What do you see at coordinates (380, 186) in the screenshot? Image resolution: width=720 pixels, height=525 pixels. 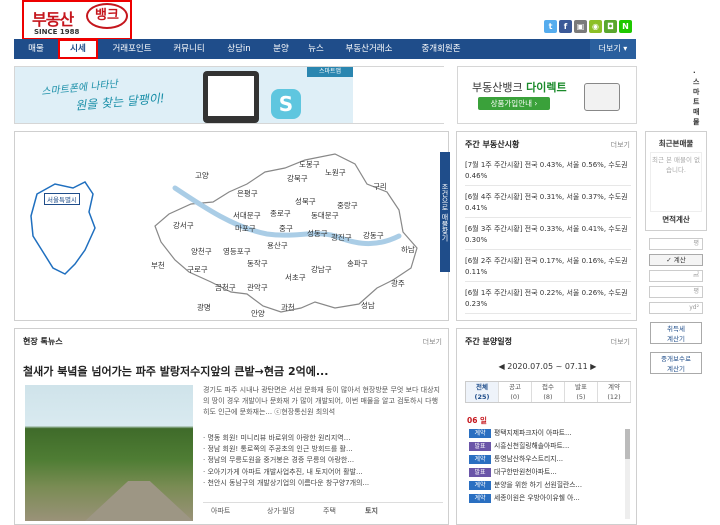 I see `district-7: 구리` at bounding box center [380, 186].